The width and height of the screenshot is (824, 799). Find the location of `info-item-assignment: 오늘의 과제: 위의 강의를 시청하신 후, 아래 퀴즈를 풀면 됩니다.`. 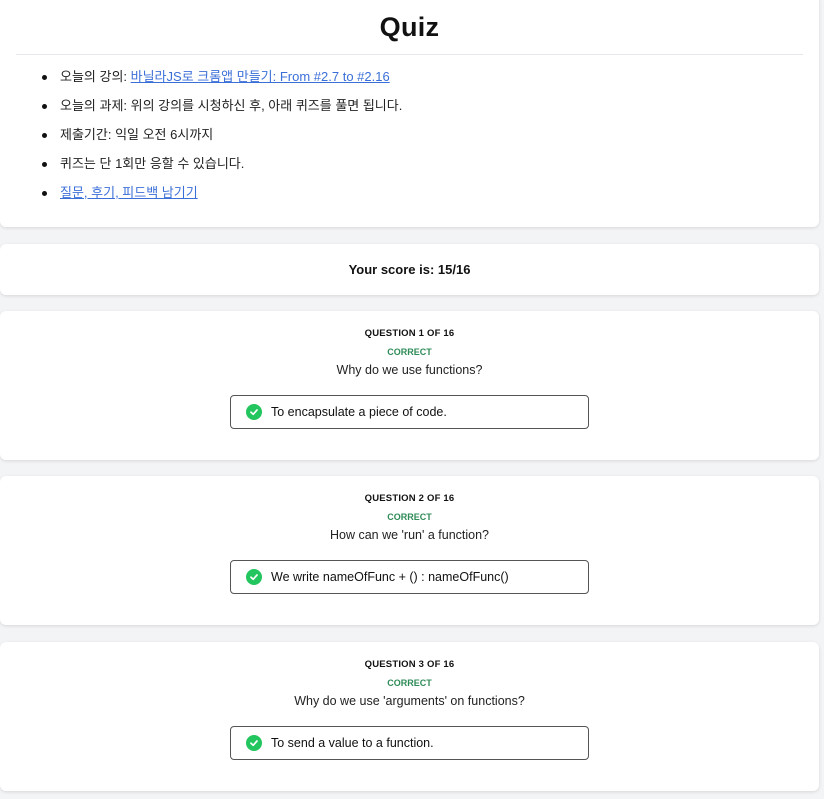

info-item-assignment: 오늘의 과제: 위의 강의를 시청하신 후, 아래 퀴즈를 풀면 됩니다. is located at coordinates (222, 111).